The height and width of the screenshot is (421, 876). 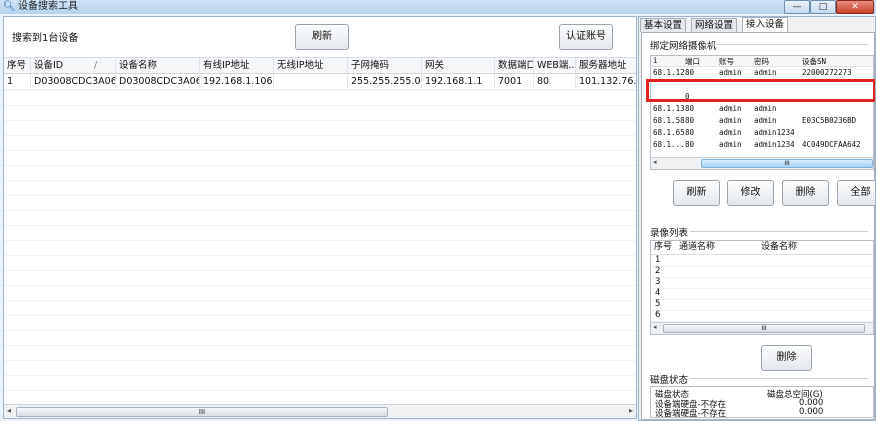 What do you see at coordinates (762, 121) in the screenshot?
I see `bound-camera-row: 68.1.58 80 admin admin E03C5B0236BD` at bounding box center [762, 121].